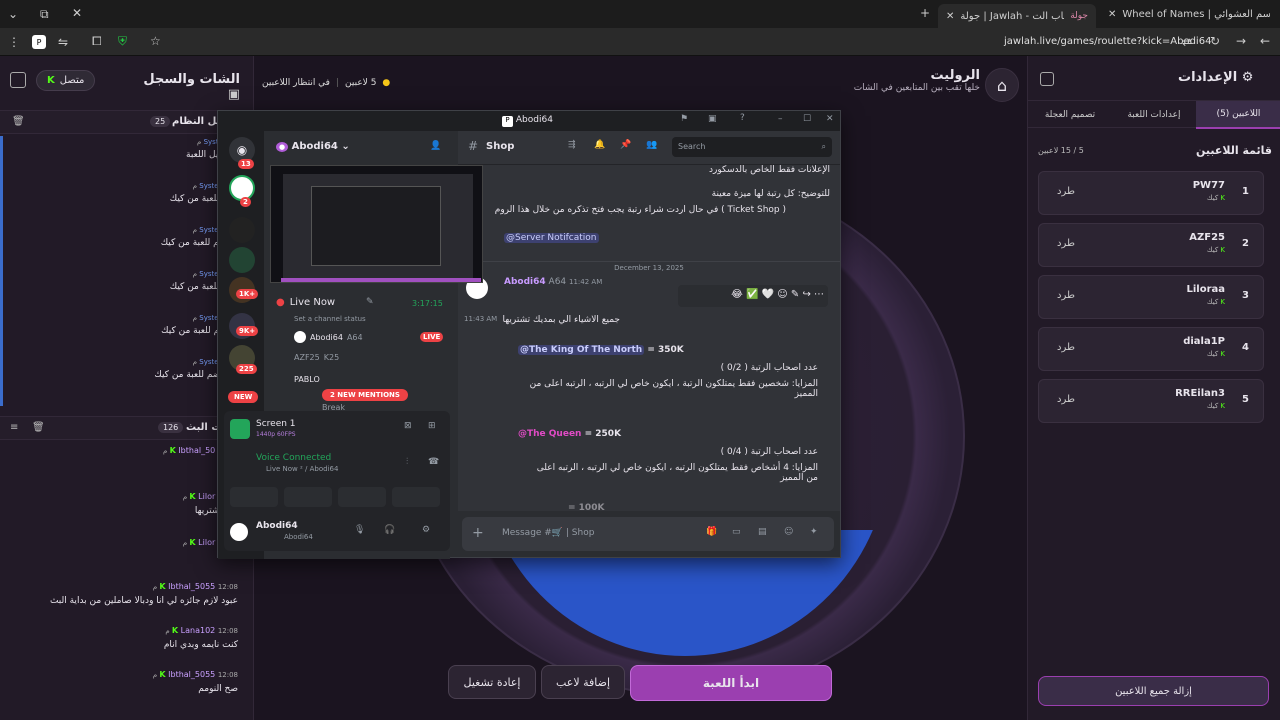 The height and width of the screenshot is (720, 1280). What do you see at coordinates (769, 452) in the screenshot?
I see `shop-item-count: عدد اصحاب الرتبة ( 0/4 )` at bounding box center [769, 452].